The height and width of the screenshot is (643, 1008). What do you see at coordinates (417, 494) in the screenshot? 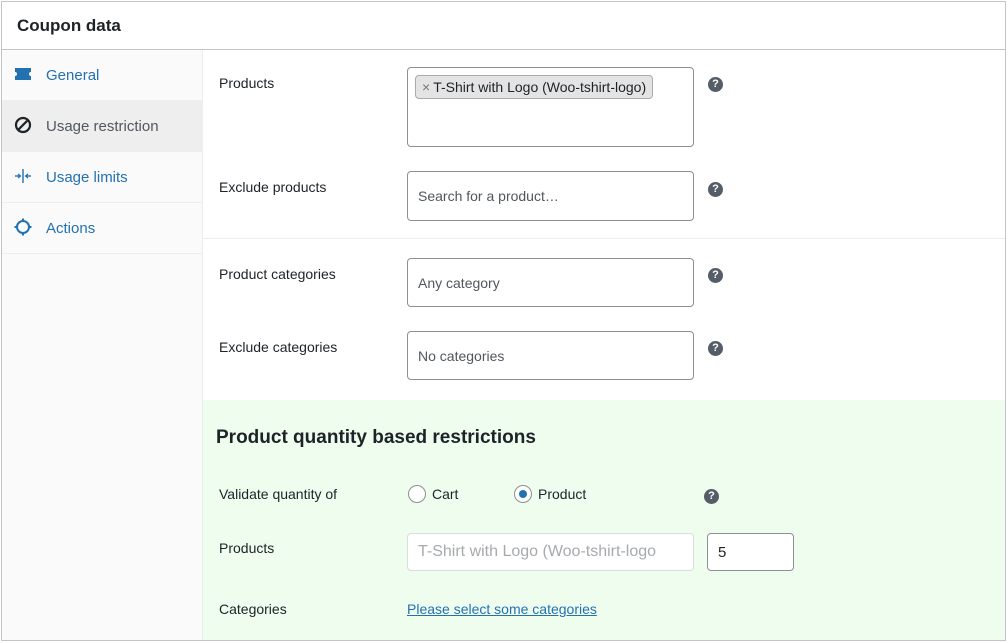
I see `cart-radio` at bounding box center [417, 494].